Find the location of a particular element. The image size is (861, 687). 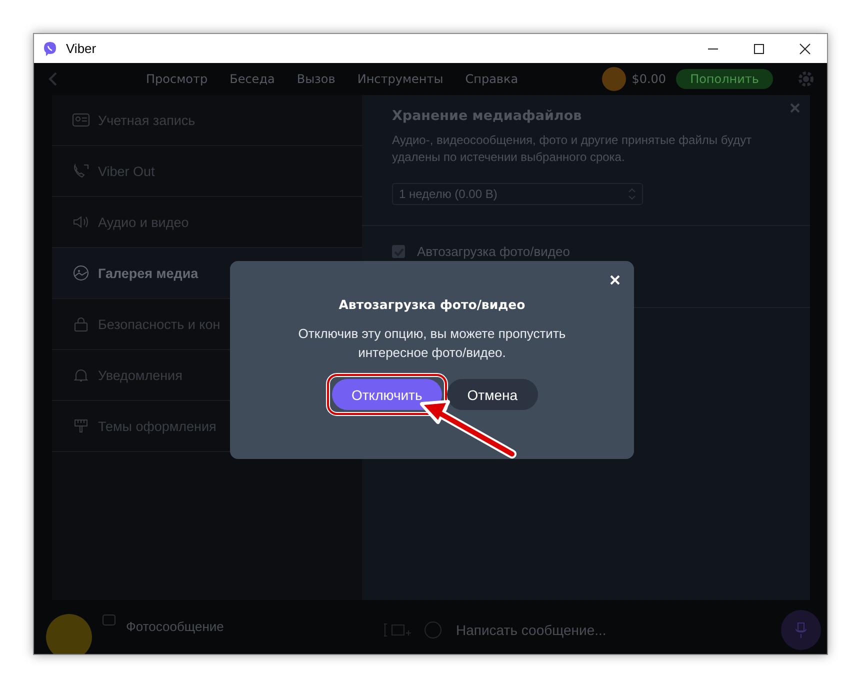

menu-item: Инструменты is located at coordinates (400, 79).